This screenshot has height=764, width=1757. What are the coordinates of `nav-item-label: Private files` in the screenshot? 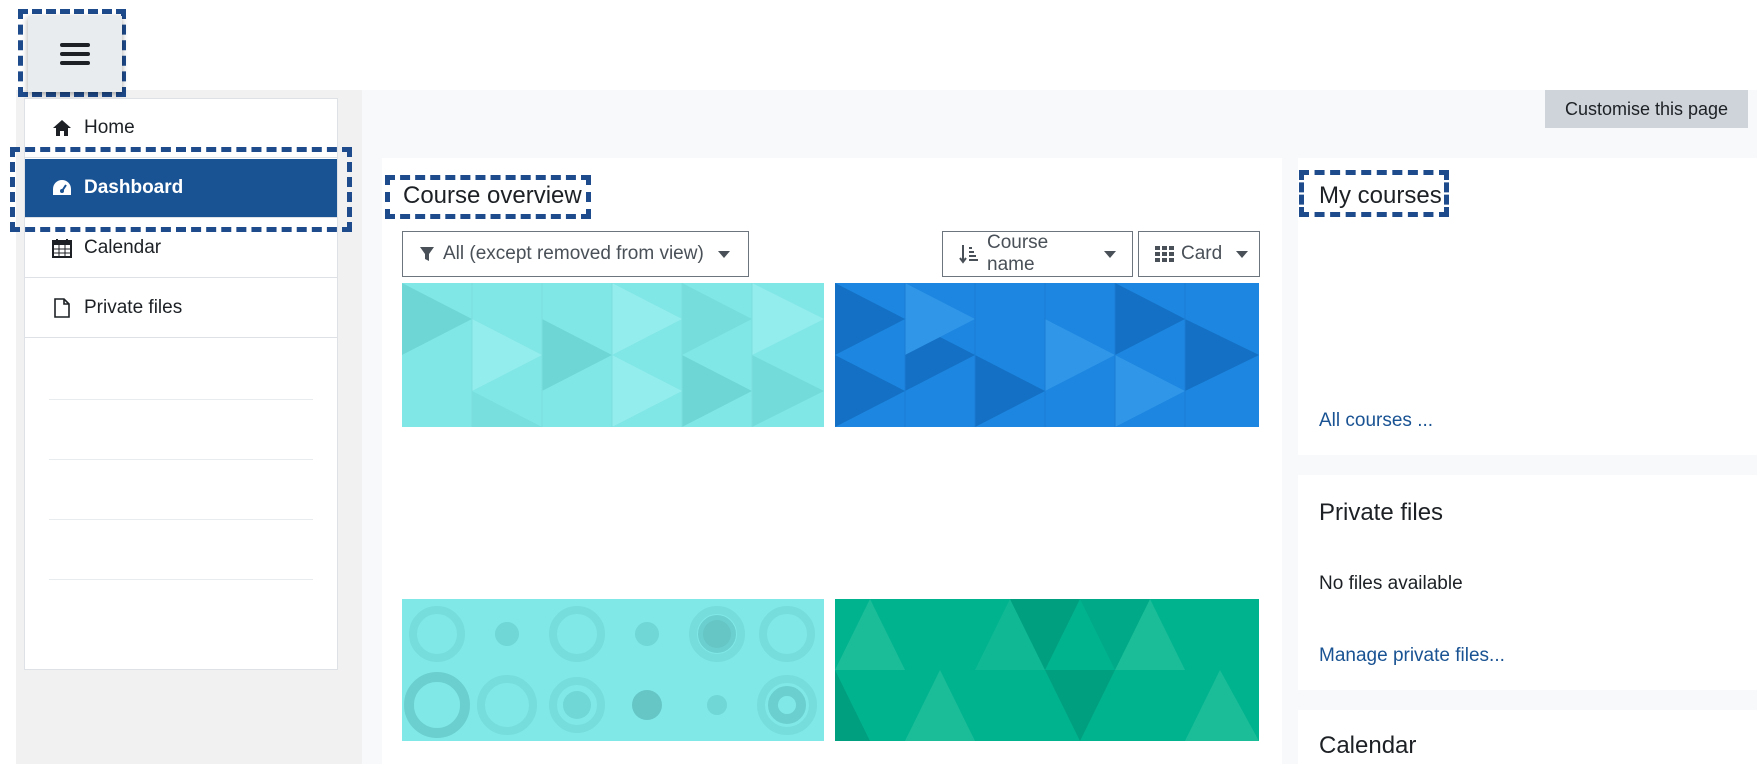 It's located at (133, 307).